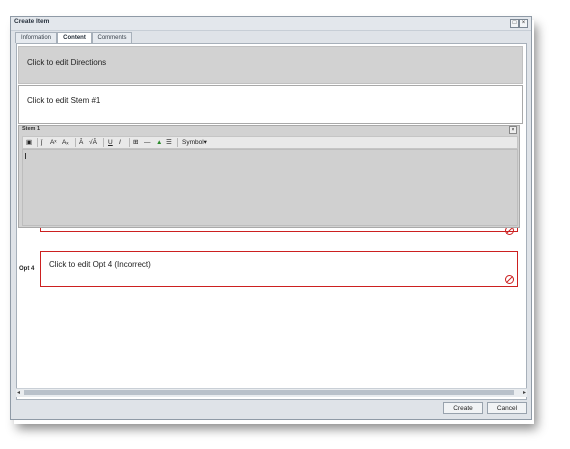 The image size is (570, 449). Describe the element at coordinates (18, 393) in the screenshot. I see `scroll-left-icon: ◂` at that location.